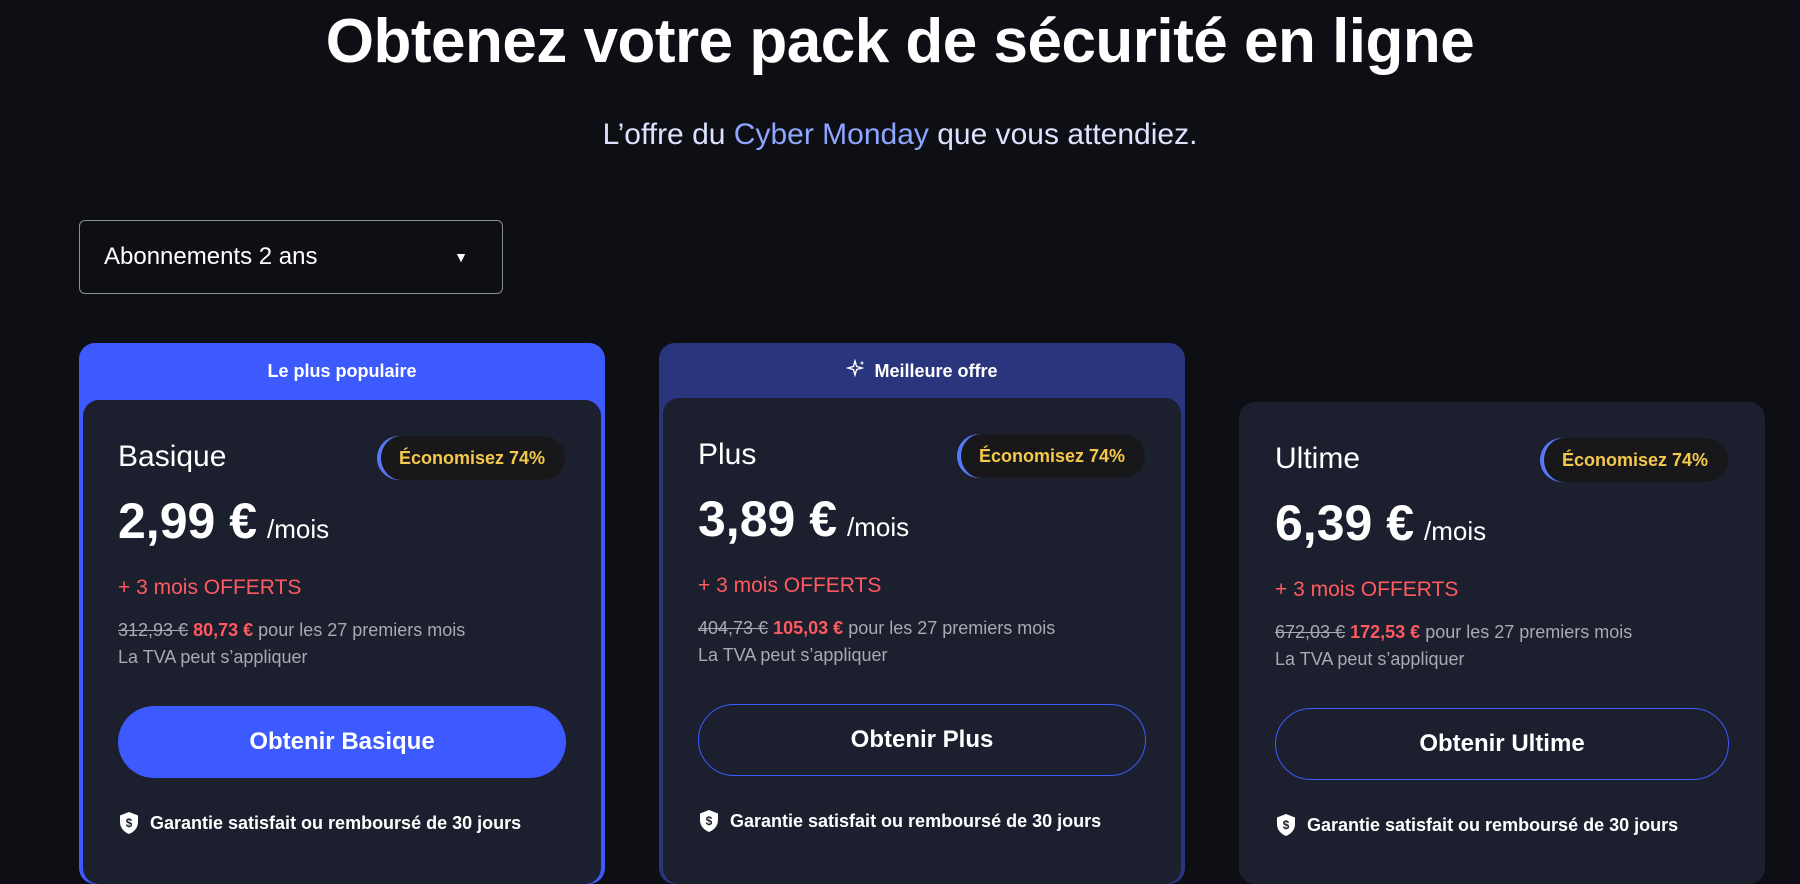  What do you see at coordinates (831, 134) in the screenshot?
I see `subtitle-accent: Cyber Monday` at bounding box center [831, 134].